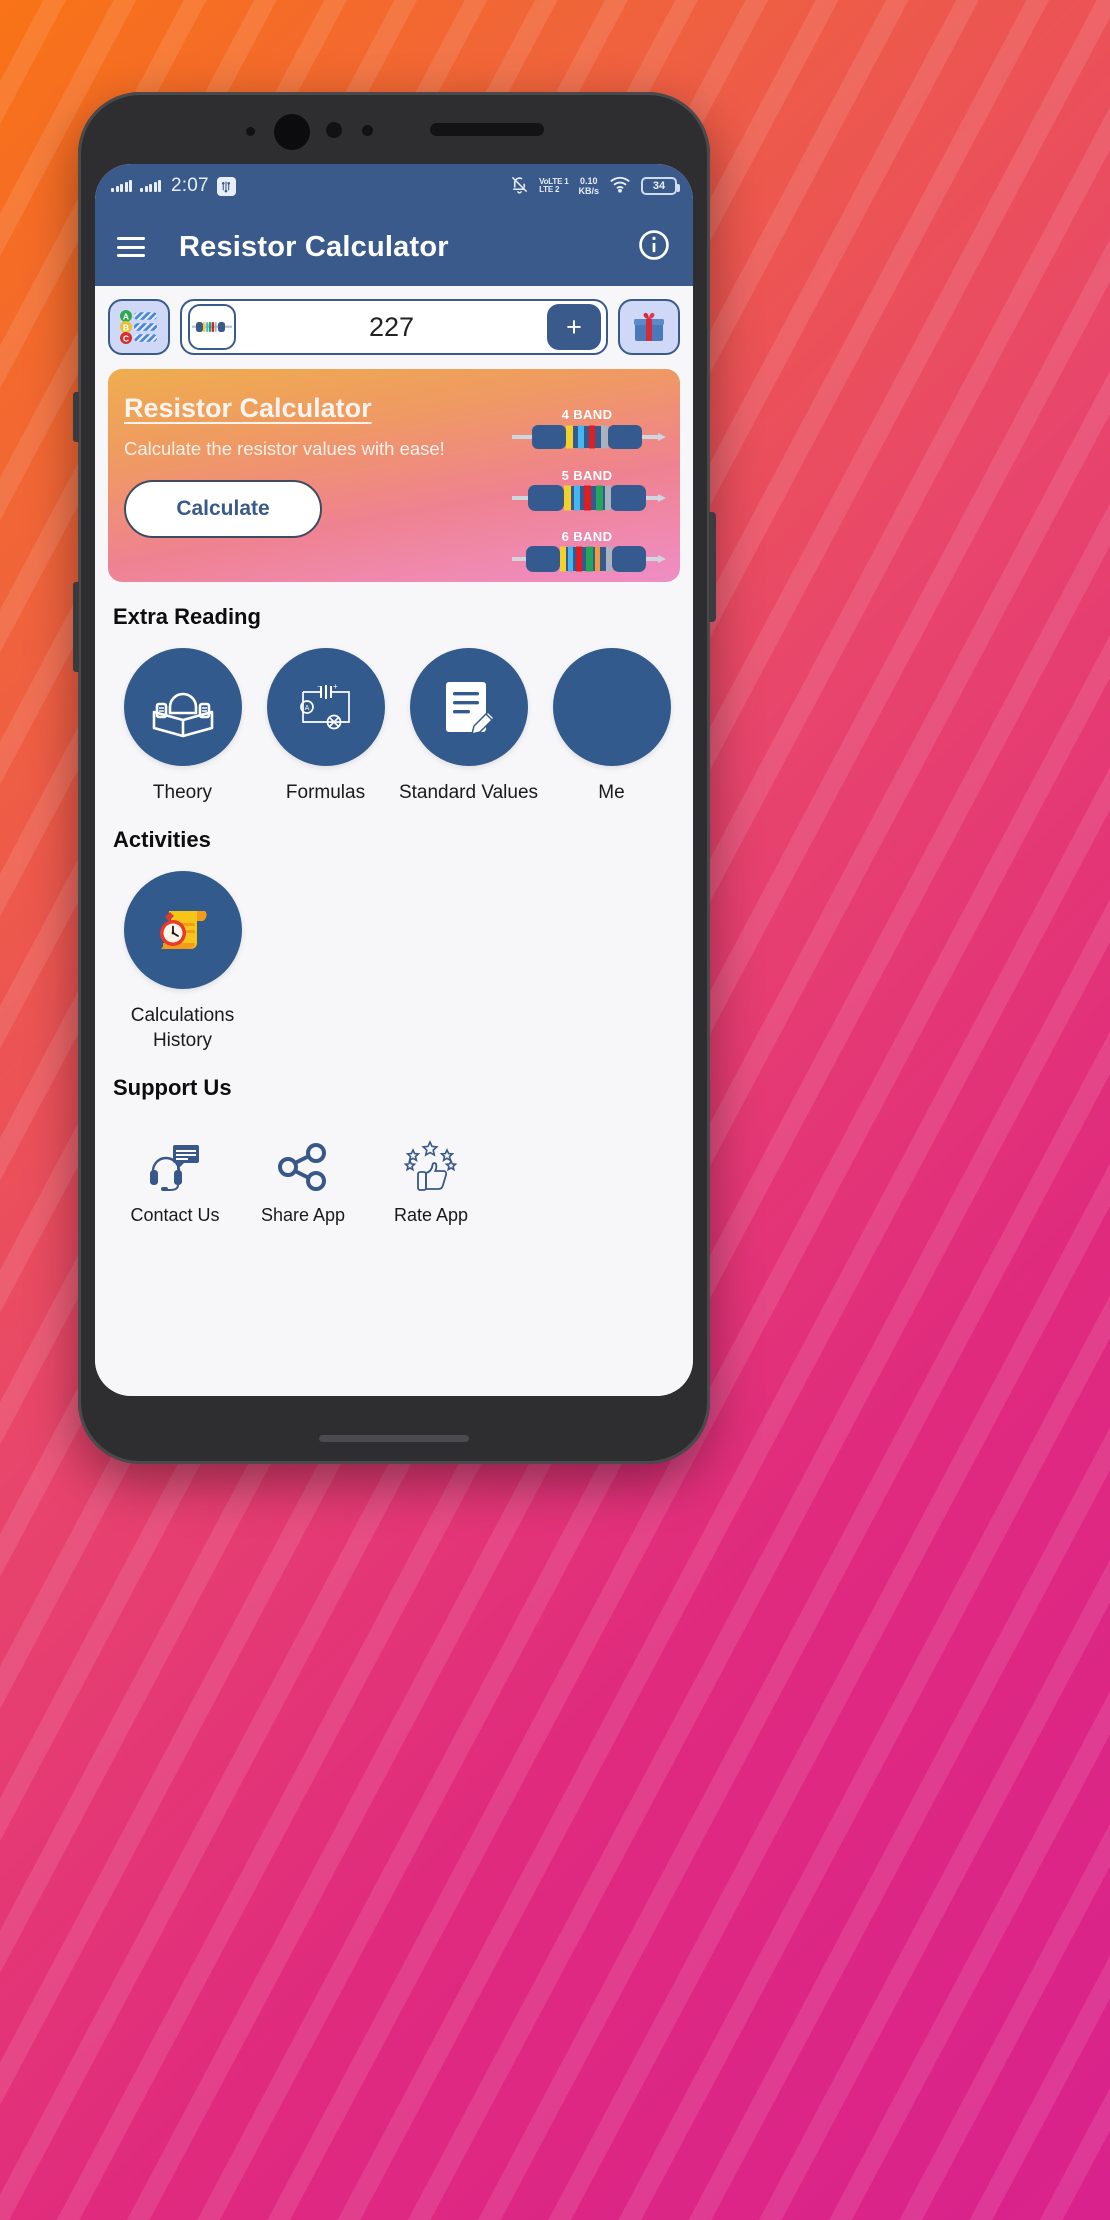  Describe the element at coordinates (431, 1215) in the screenshot. I see `support-label: Rate App` at that location.